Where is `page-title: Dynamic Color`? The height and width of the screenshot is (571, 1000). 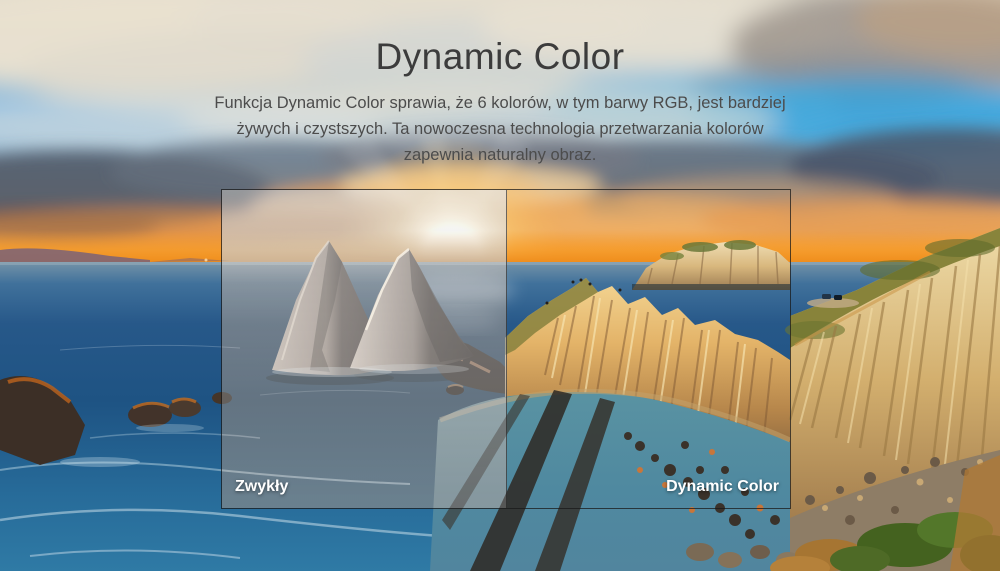
page-title: Dynamic Color is located at coordinates (500, 56).